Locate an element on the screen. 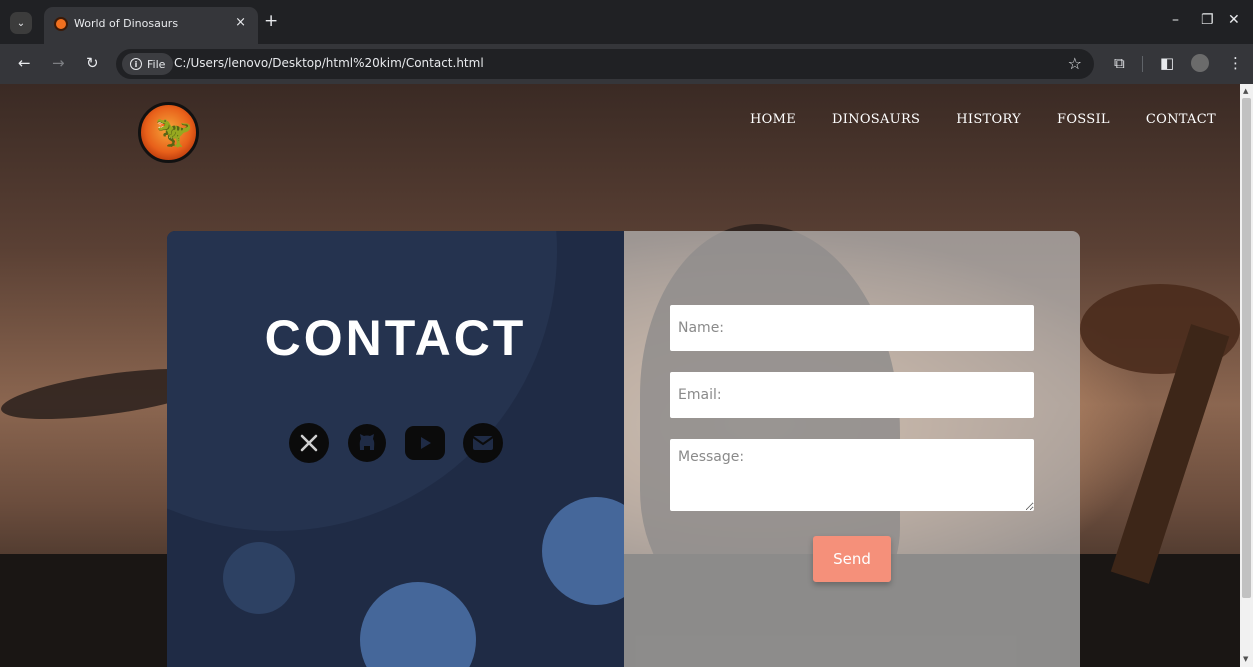  toolbar-divider is located at coordinates (1142, 64).